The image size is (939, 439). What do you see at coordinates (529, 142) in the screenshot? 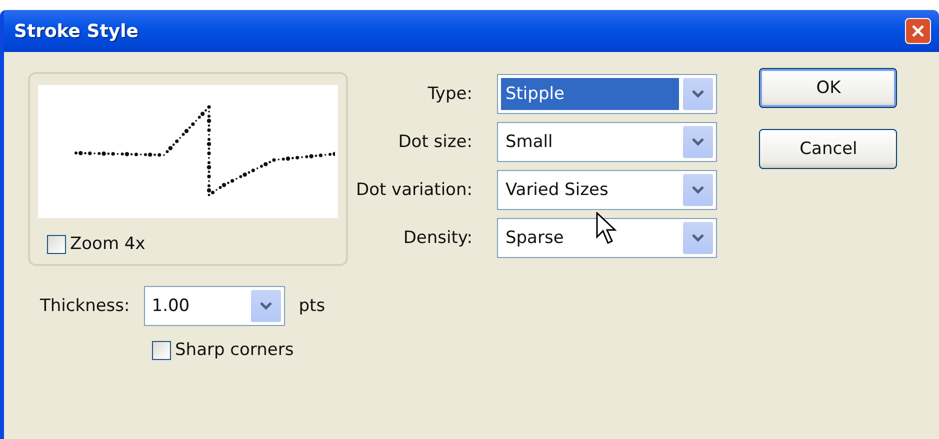
I see `combo-value: Small` at bounding box center [529, 142].